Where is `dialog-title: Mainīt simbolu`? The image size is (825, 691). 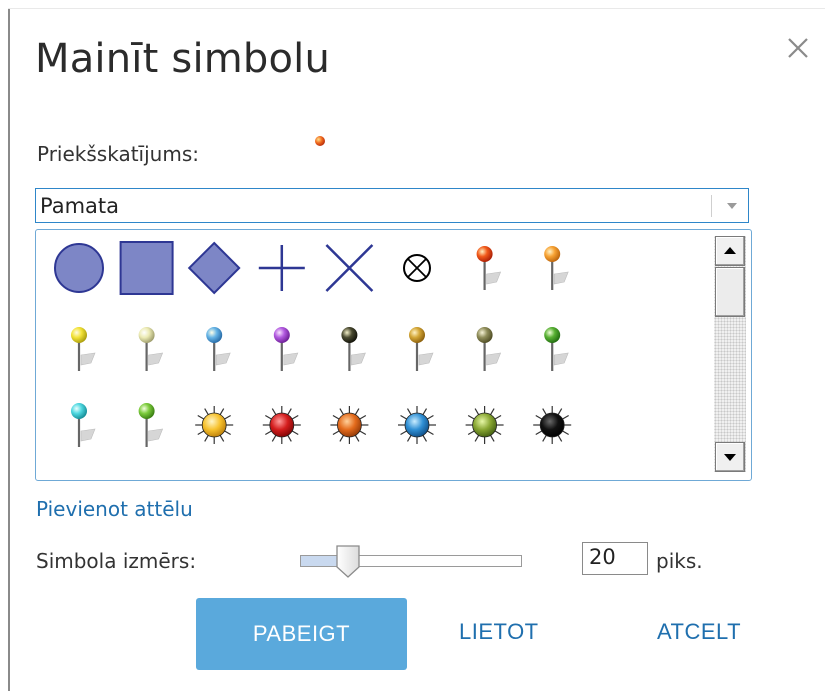 dialog-title: Mainīt simbolu is located at coordinates (183, 59).